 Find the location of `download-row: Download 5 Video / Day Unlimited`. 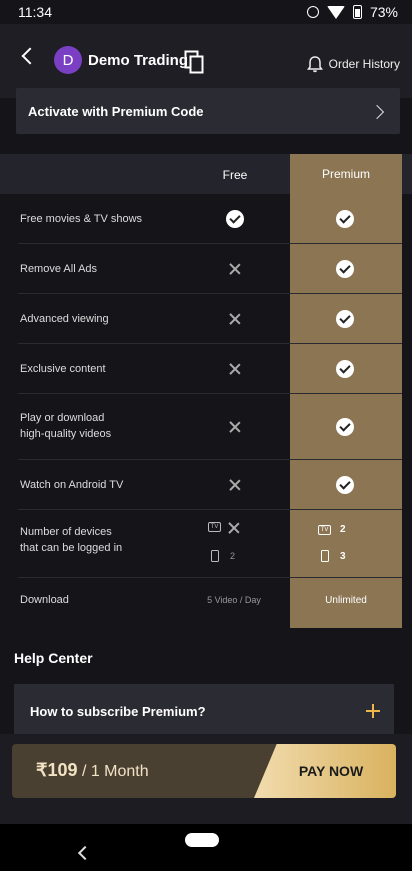

download-row: Download 5 Video / Day Unlimited is located at coordinates (210, 603).